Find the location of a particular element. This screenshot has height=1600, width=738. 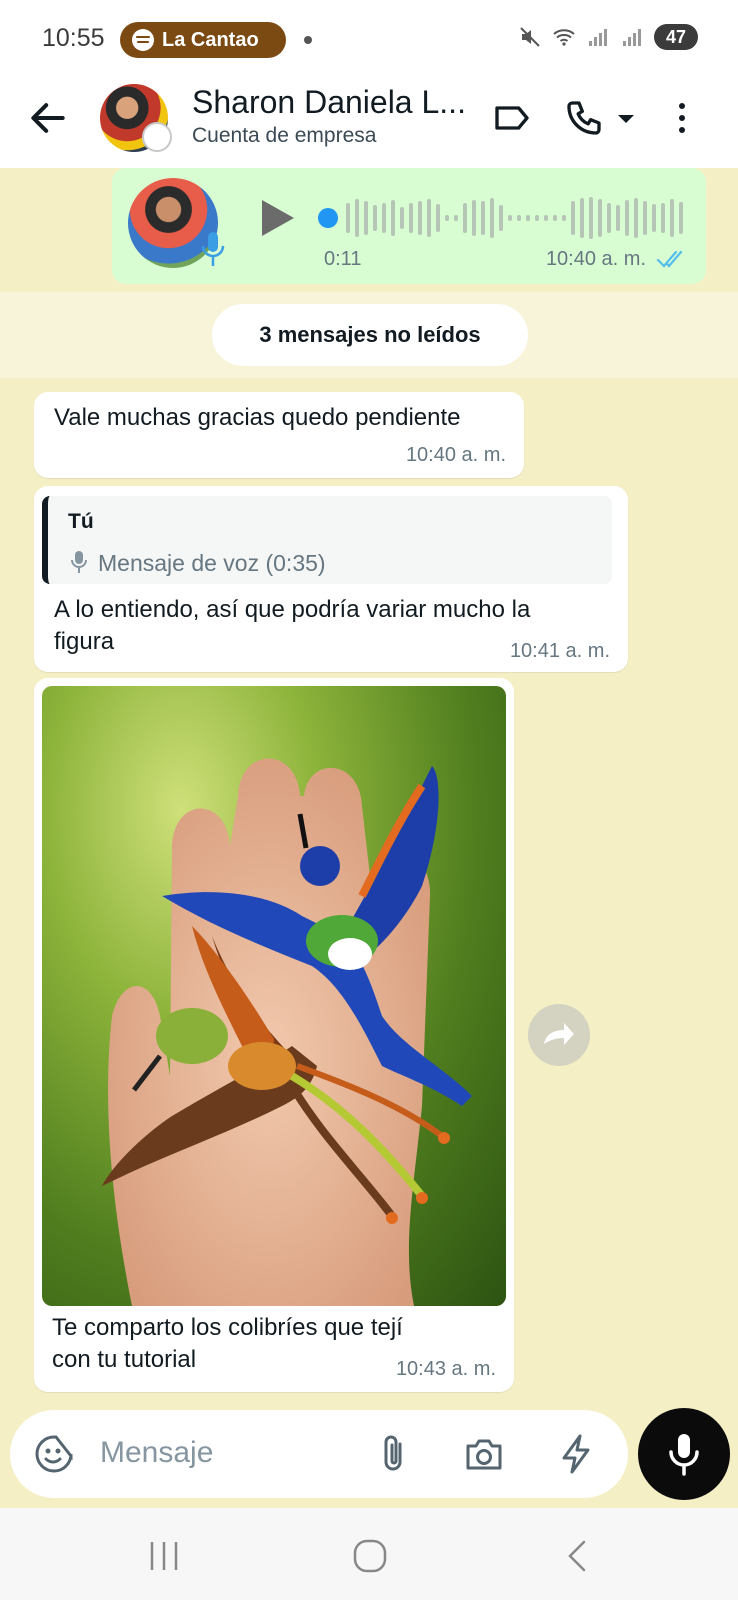

call-dropdown-icon is located at coordinates (626, 118).